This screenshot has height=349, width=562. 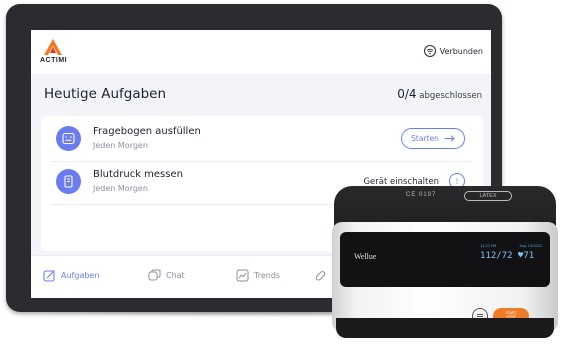 I want to click on progress-count: 0/4, so click(x=407, y=94).